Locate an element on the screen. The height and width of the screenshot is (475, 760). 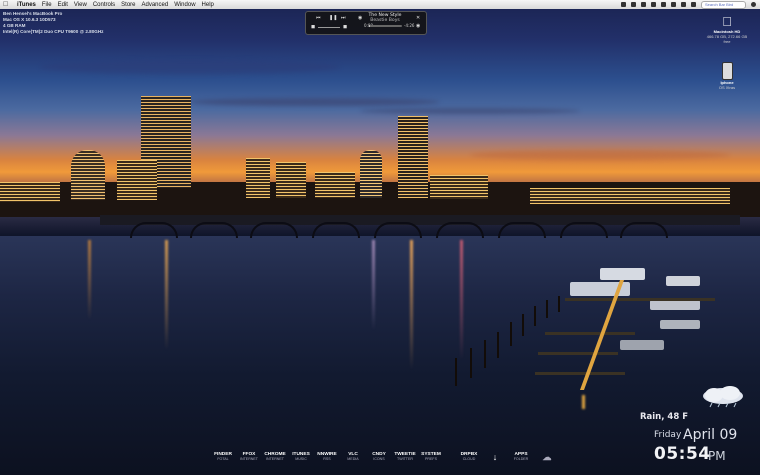
dock-item-firefox: FFOX INTERNET is located at coordinates (249, 462).